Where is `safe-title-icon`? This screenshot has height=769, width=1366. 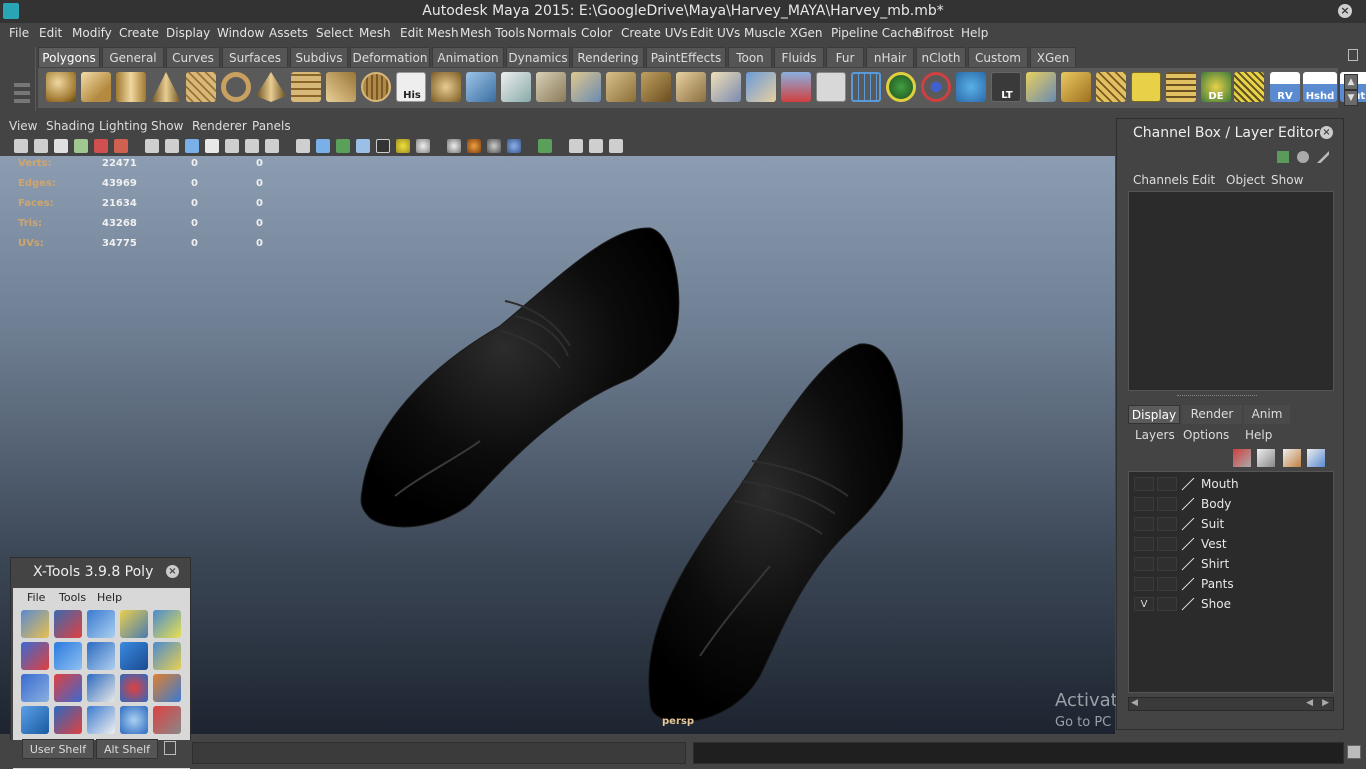 safe-title-icon is located at coordinates (272, 146).